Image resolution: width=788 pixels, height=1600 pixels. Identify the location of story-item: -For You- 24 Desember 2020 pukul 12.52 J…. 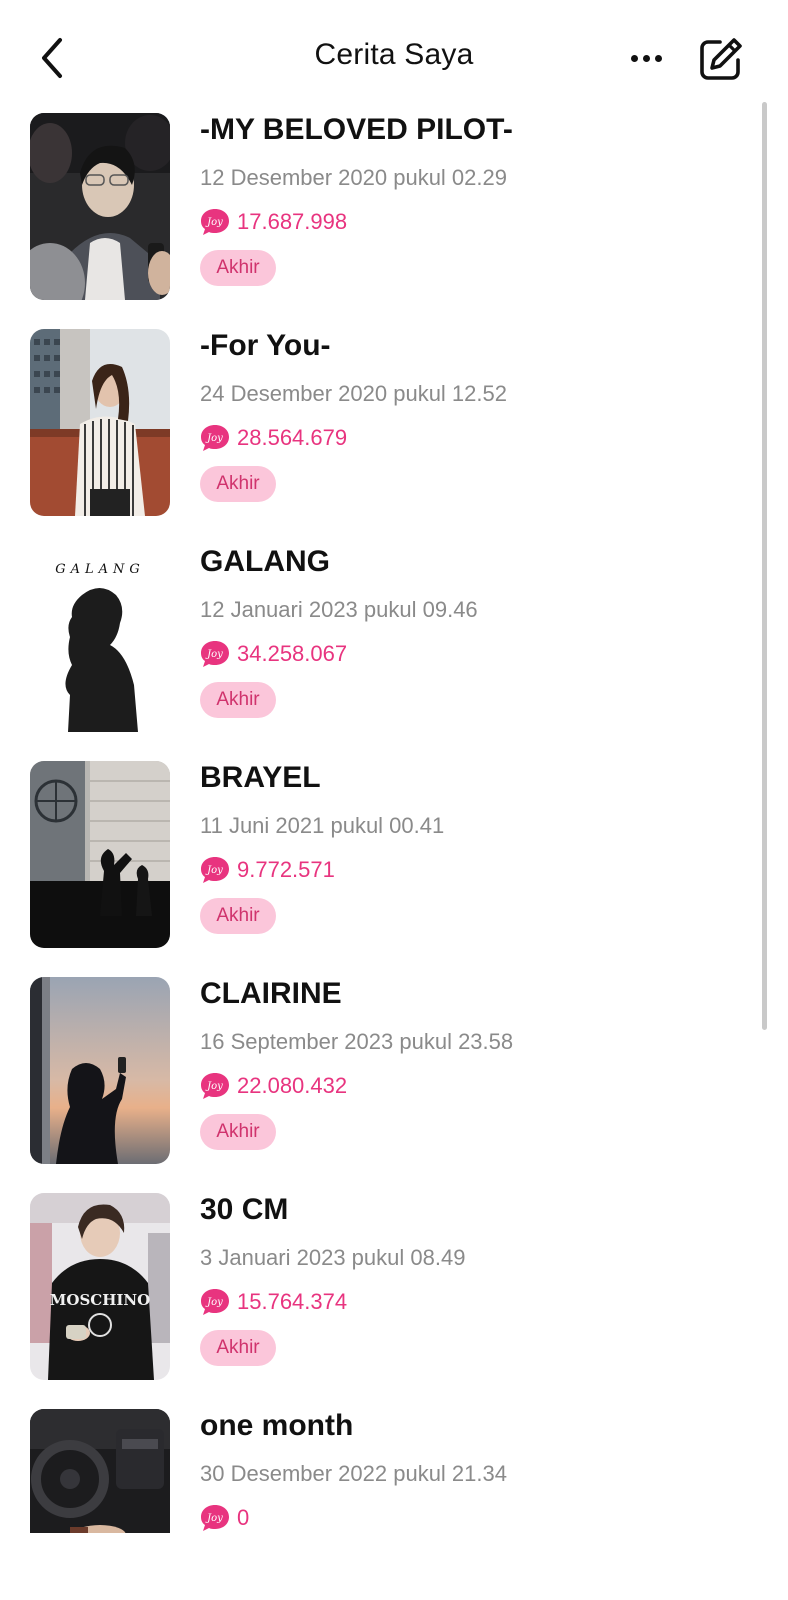
(380, 437).